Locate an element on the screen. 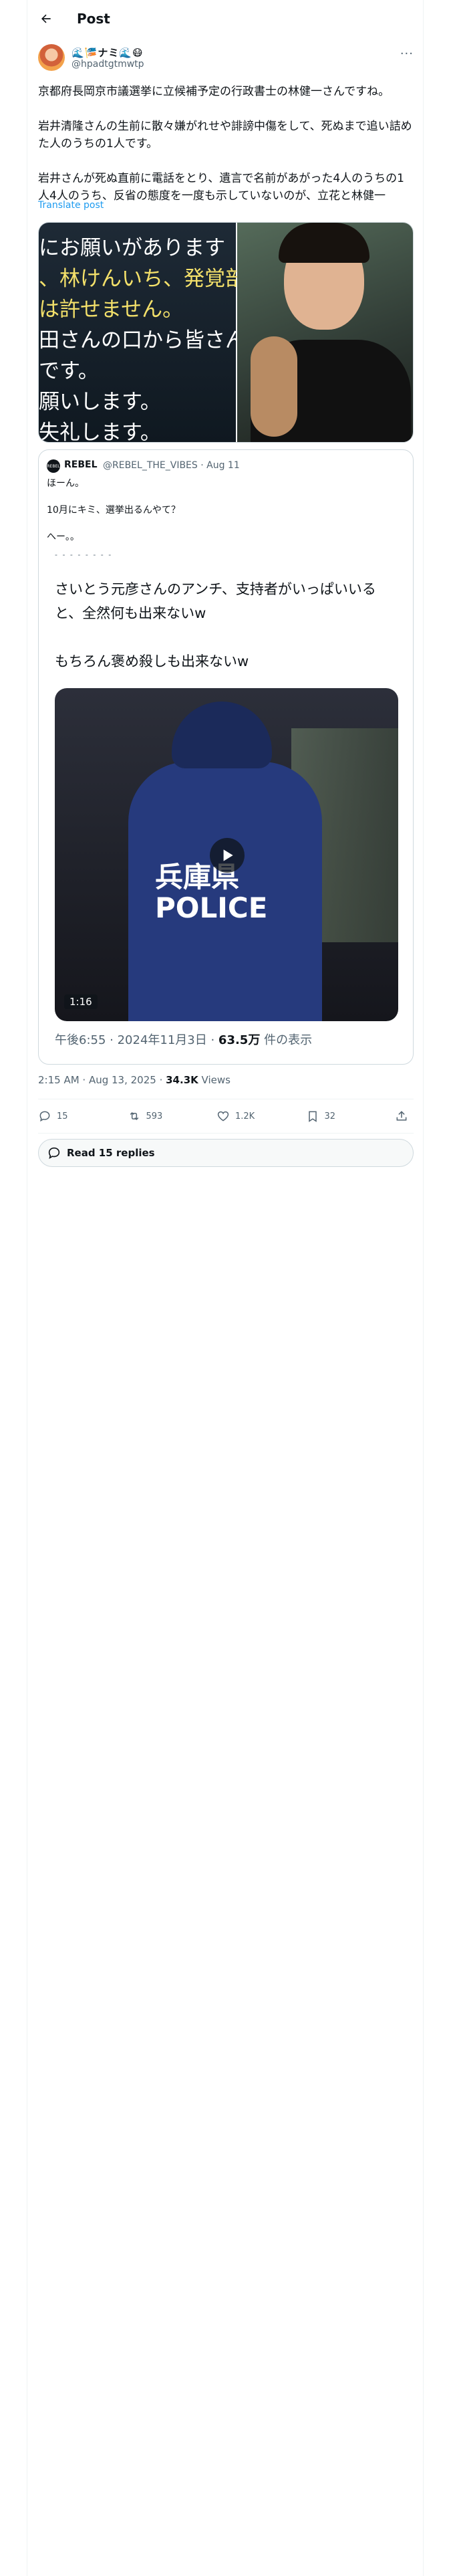 This screenshot has width=451, height=2576. read-replies-button: Read 15 replies is located at coordinates (226, 1153).